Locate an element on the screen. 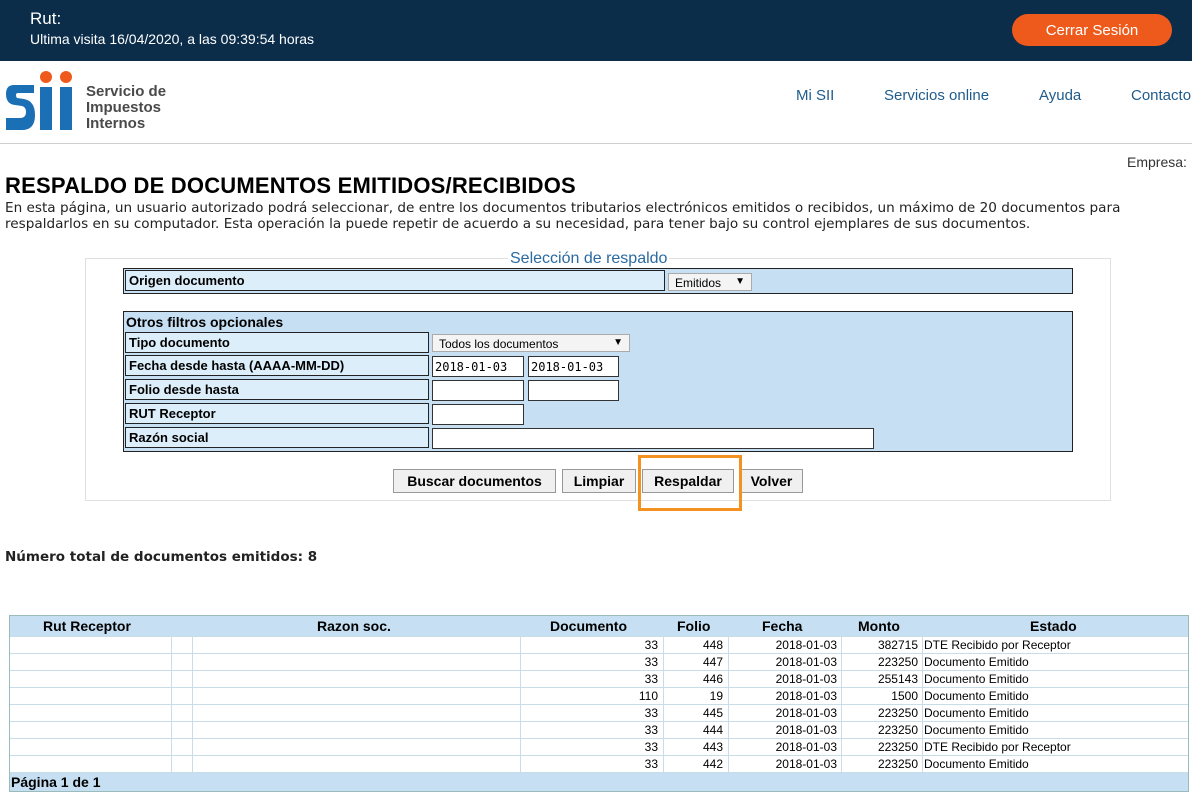 Image resolution: width=1192 pixels, height=799 pixels. table-row: 110 19 2018-01-03 1500 Documento Emitido is located at coordinates (599, 696).